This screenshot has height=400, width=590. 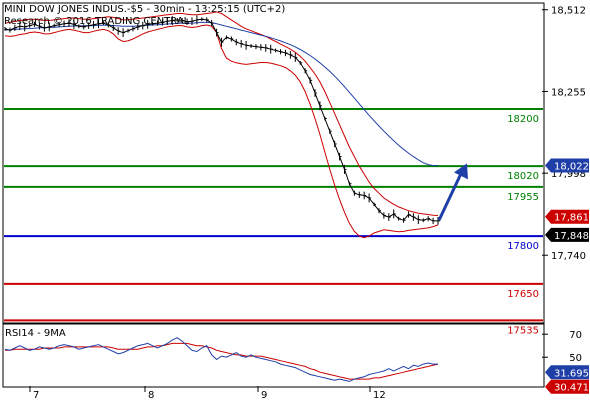 What do you see at coordinates (379, 395) in the screenshot?
I see `x-tick-label: 12` at bounding box center [379, 395].